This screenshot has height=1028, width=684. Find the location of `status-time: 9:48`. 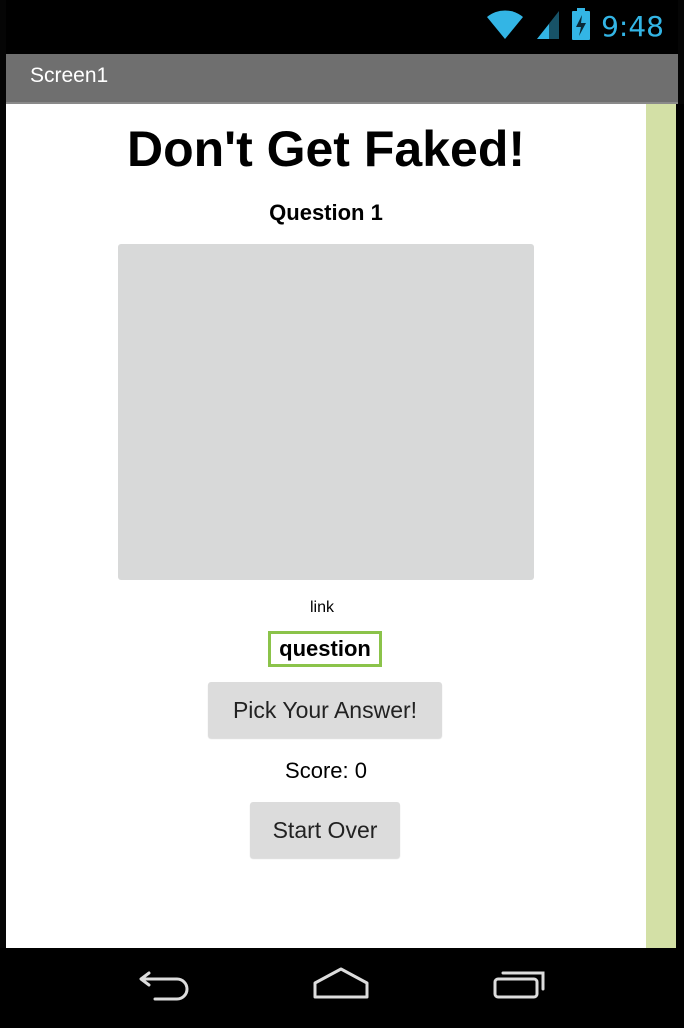

status-time: 9:48 is located at coordinates (632, 26).